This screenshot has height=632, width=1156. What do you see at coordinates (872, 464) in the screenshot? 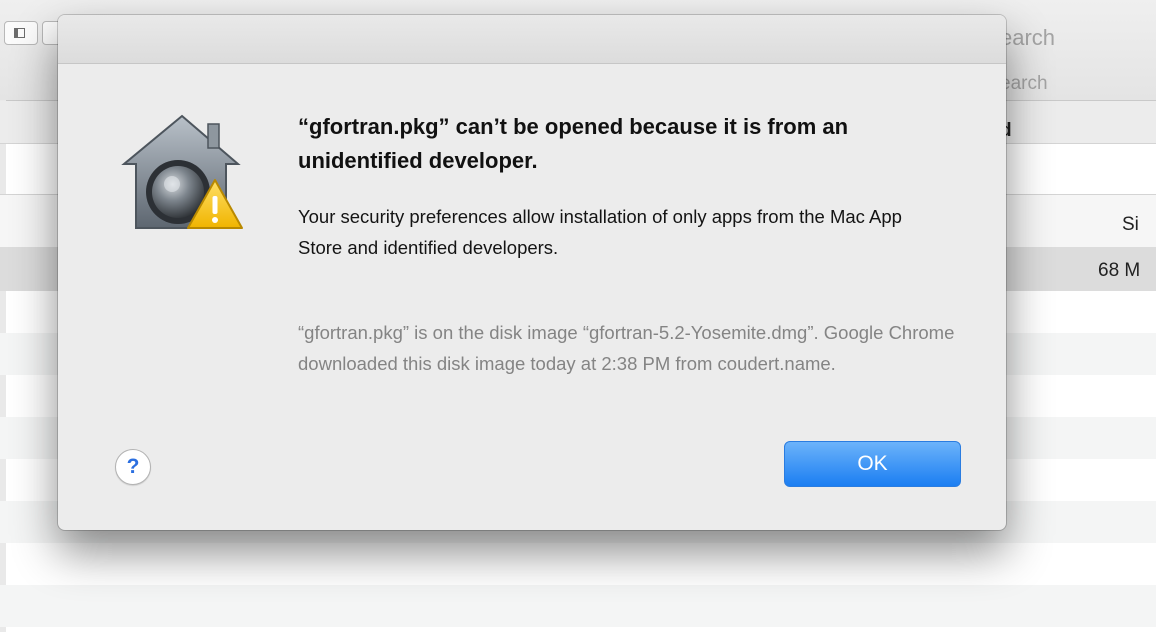
I see `ok-button: OK` at bounding box center [872, 464].